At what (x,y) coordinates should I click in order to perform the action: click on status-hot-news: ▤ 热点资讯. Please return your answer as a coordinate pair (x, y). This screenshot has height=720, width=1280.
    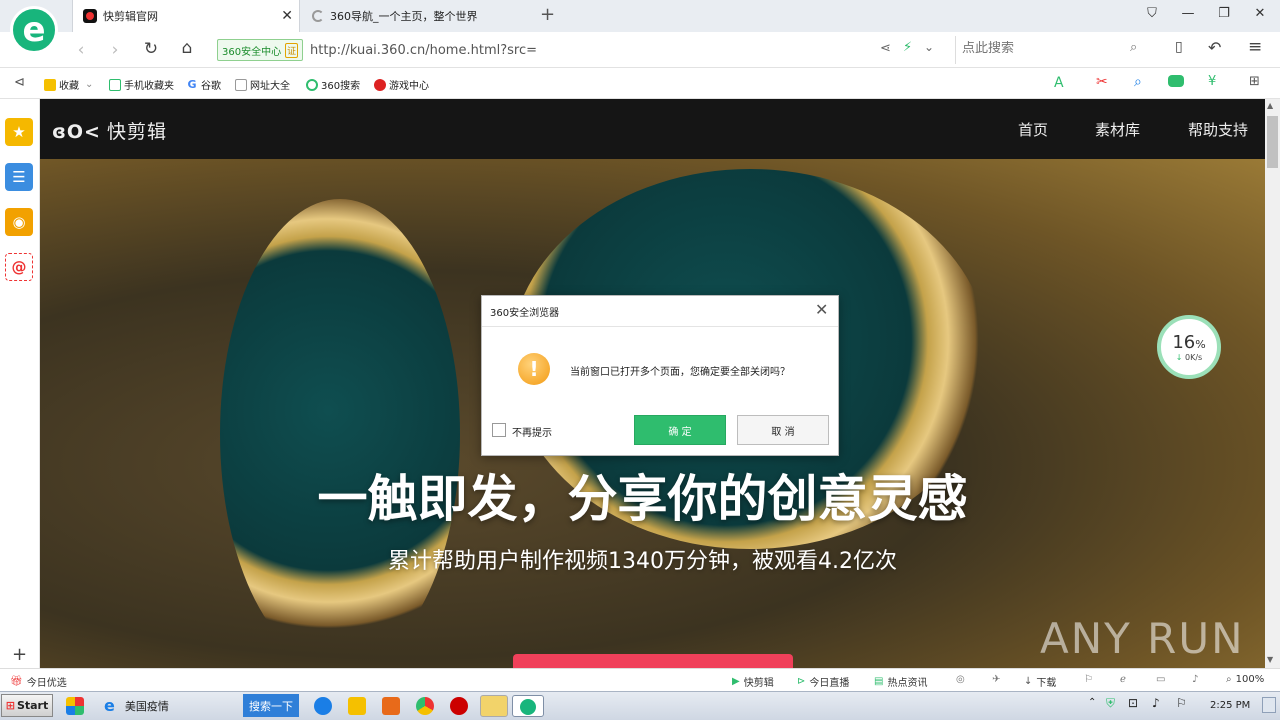
    Looking at the image, I should click on (900, 681).